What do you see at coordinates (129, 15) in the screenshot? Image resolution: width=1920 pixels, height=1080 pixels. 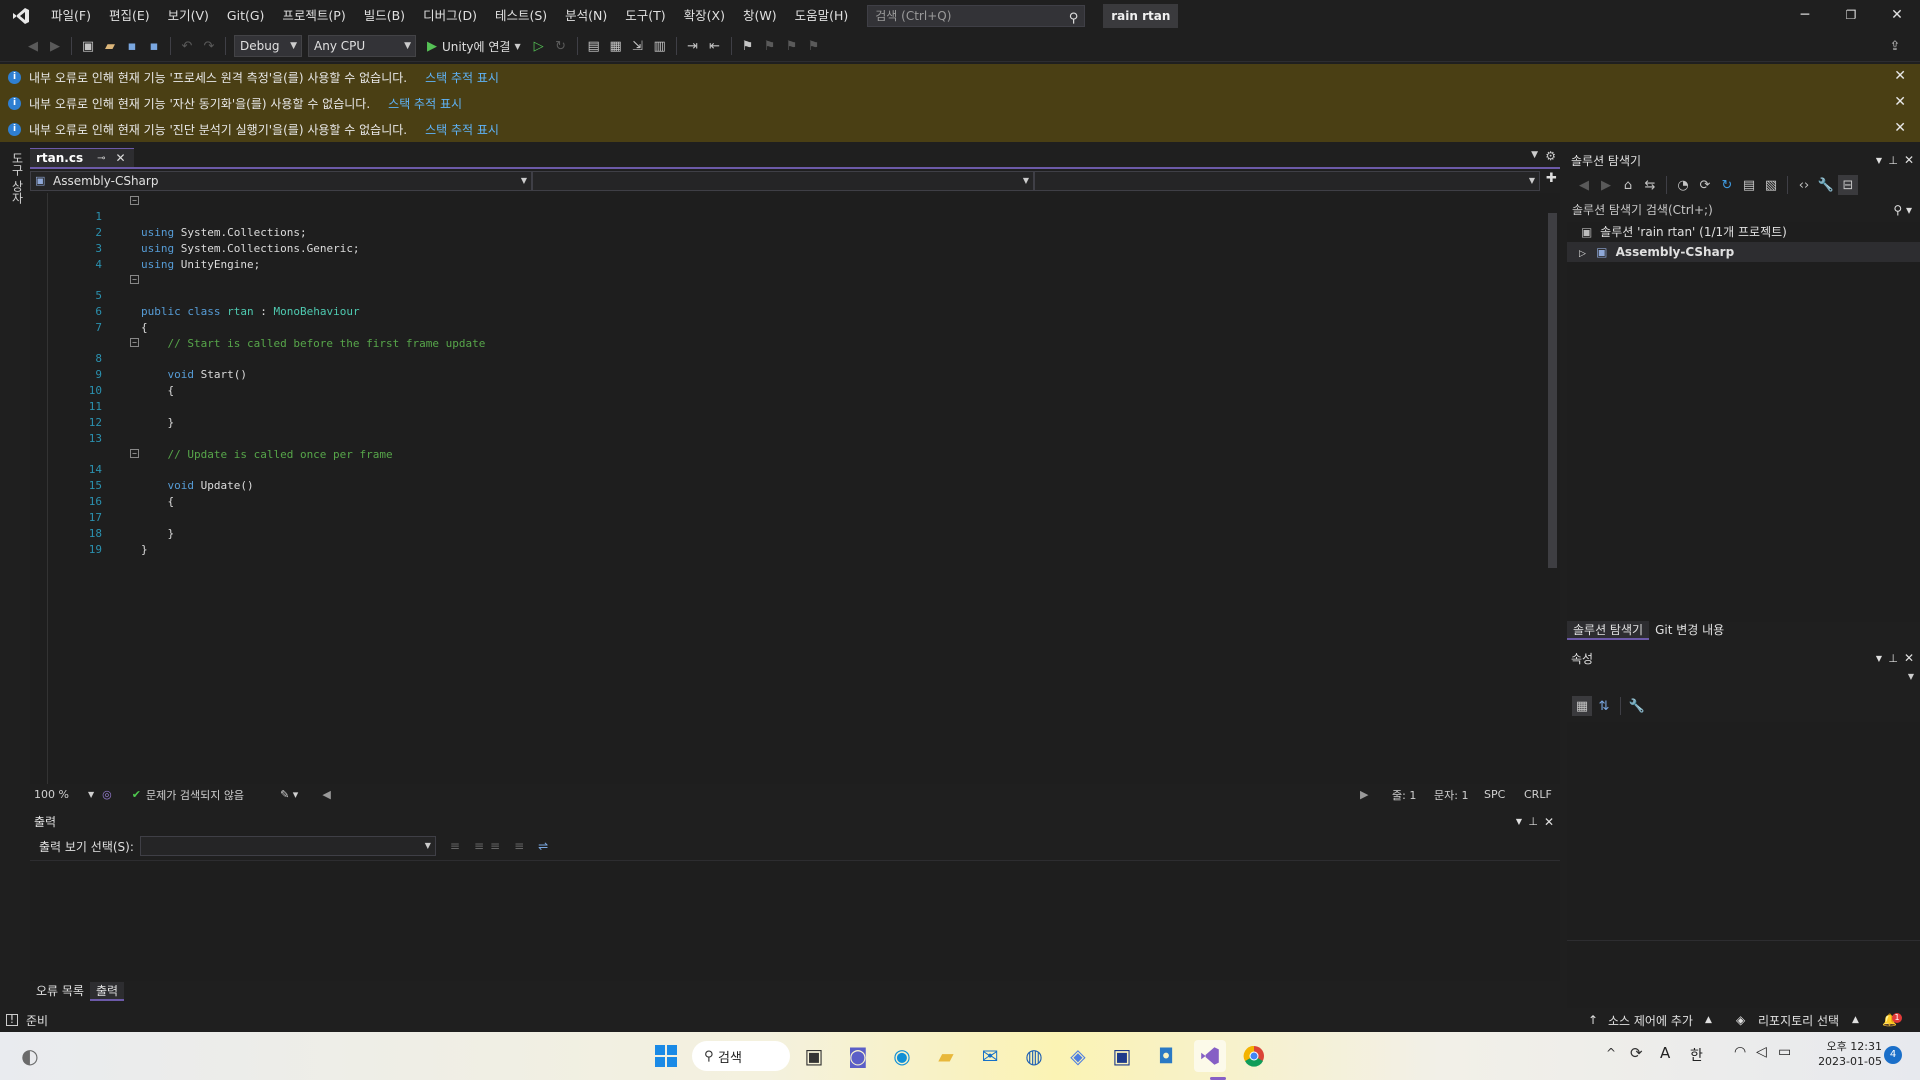 I see `menu-edit: 편집(E)` at bounding box center [129, 15].